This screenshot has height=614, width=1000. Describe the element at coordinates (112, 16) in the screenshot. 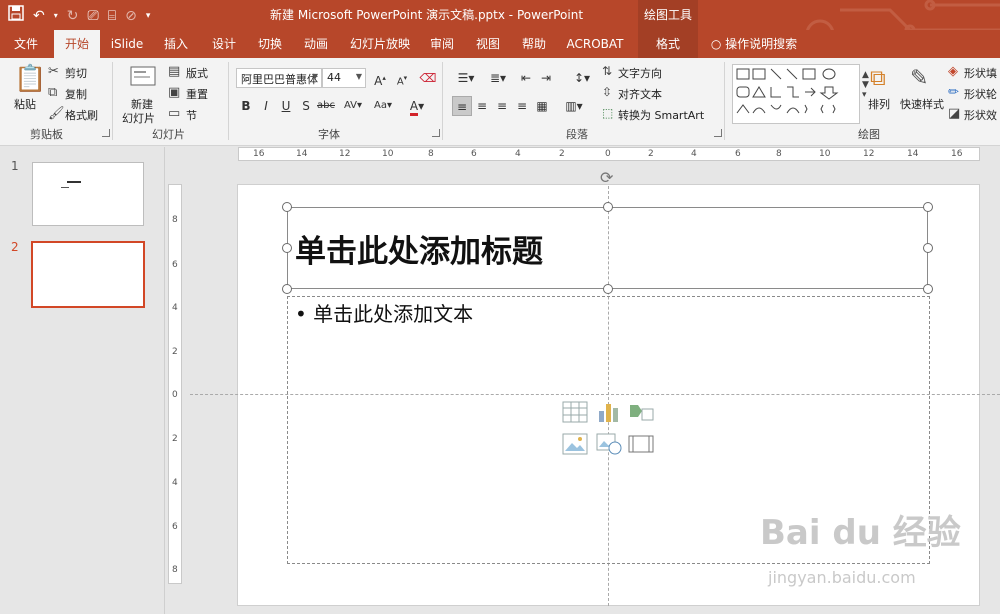

I see `format-painter-qat-icon: ⌸` at that location.